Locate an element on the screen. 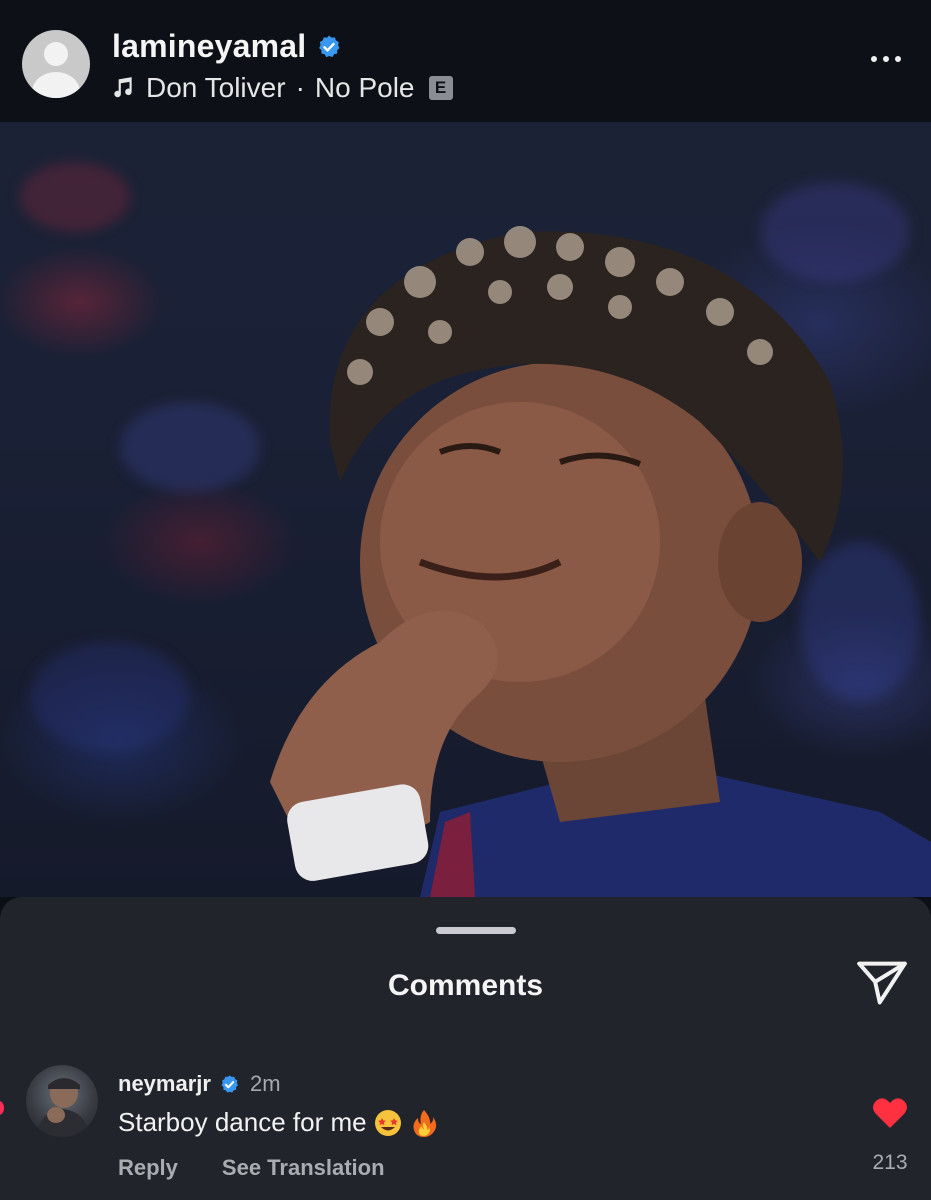 This screenshot has width=931, height=1200. audio-attribution: Don Toliver · No Pole E is located at coordinates (281, 88).